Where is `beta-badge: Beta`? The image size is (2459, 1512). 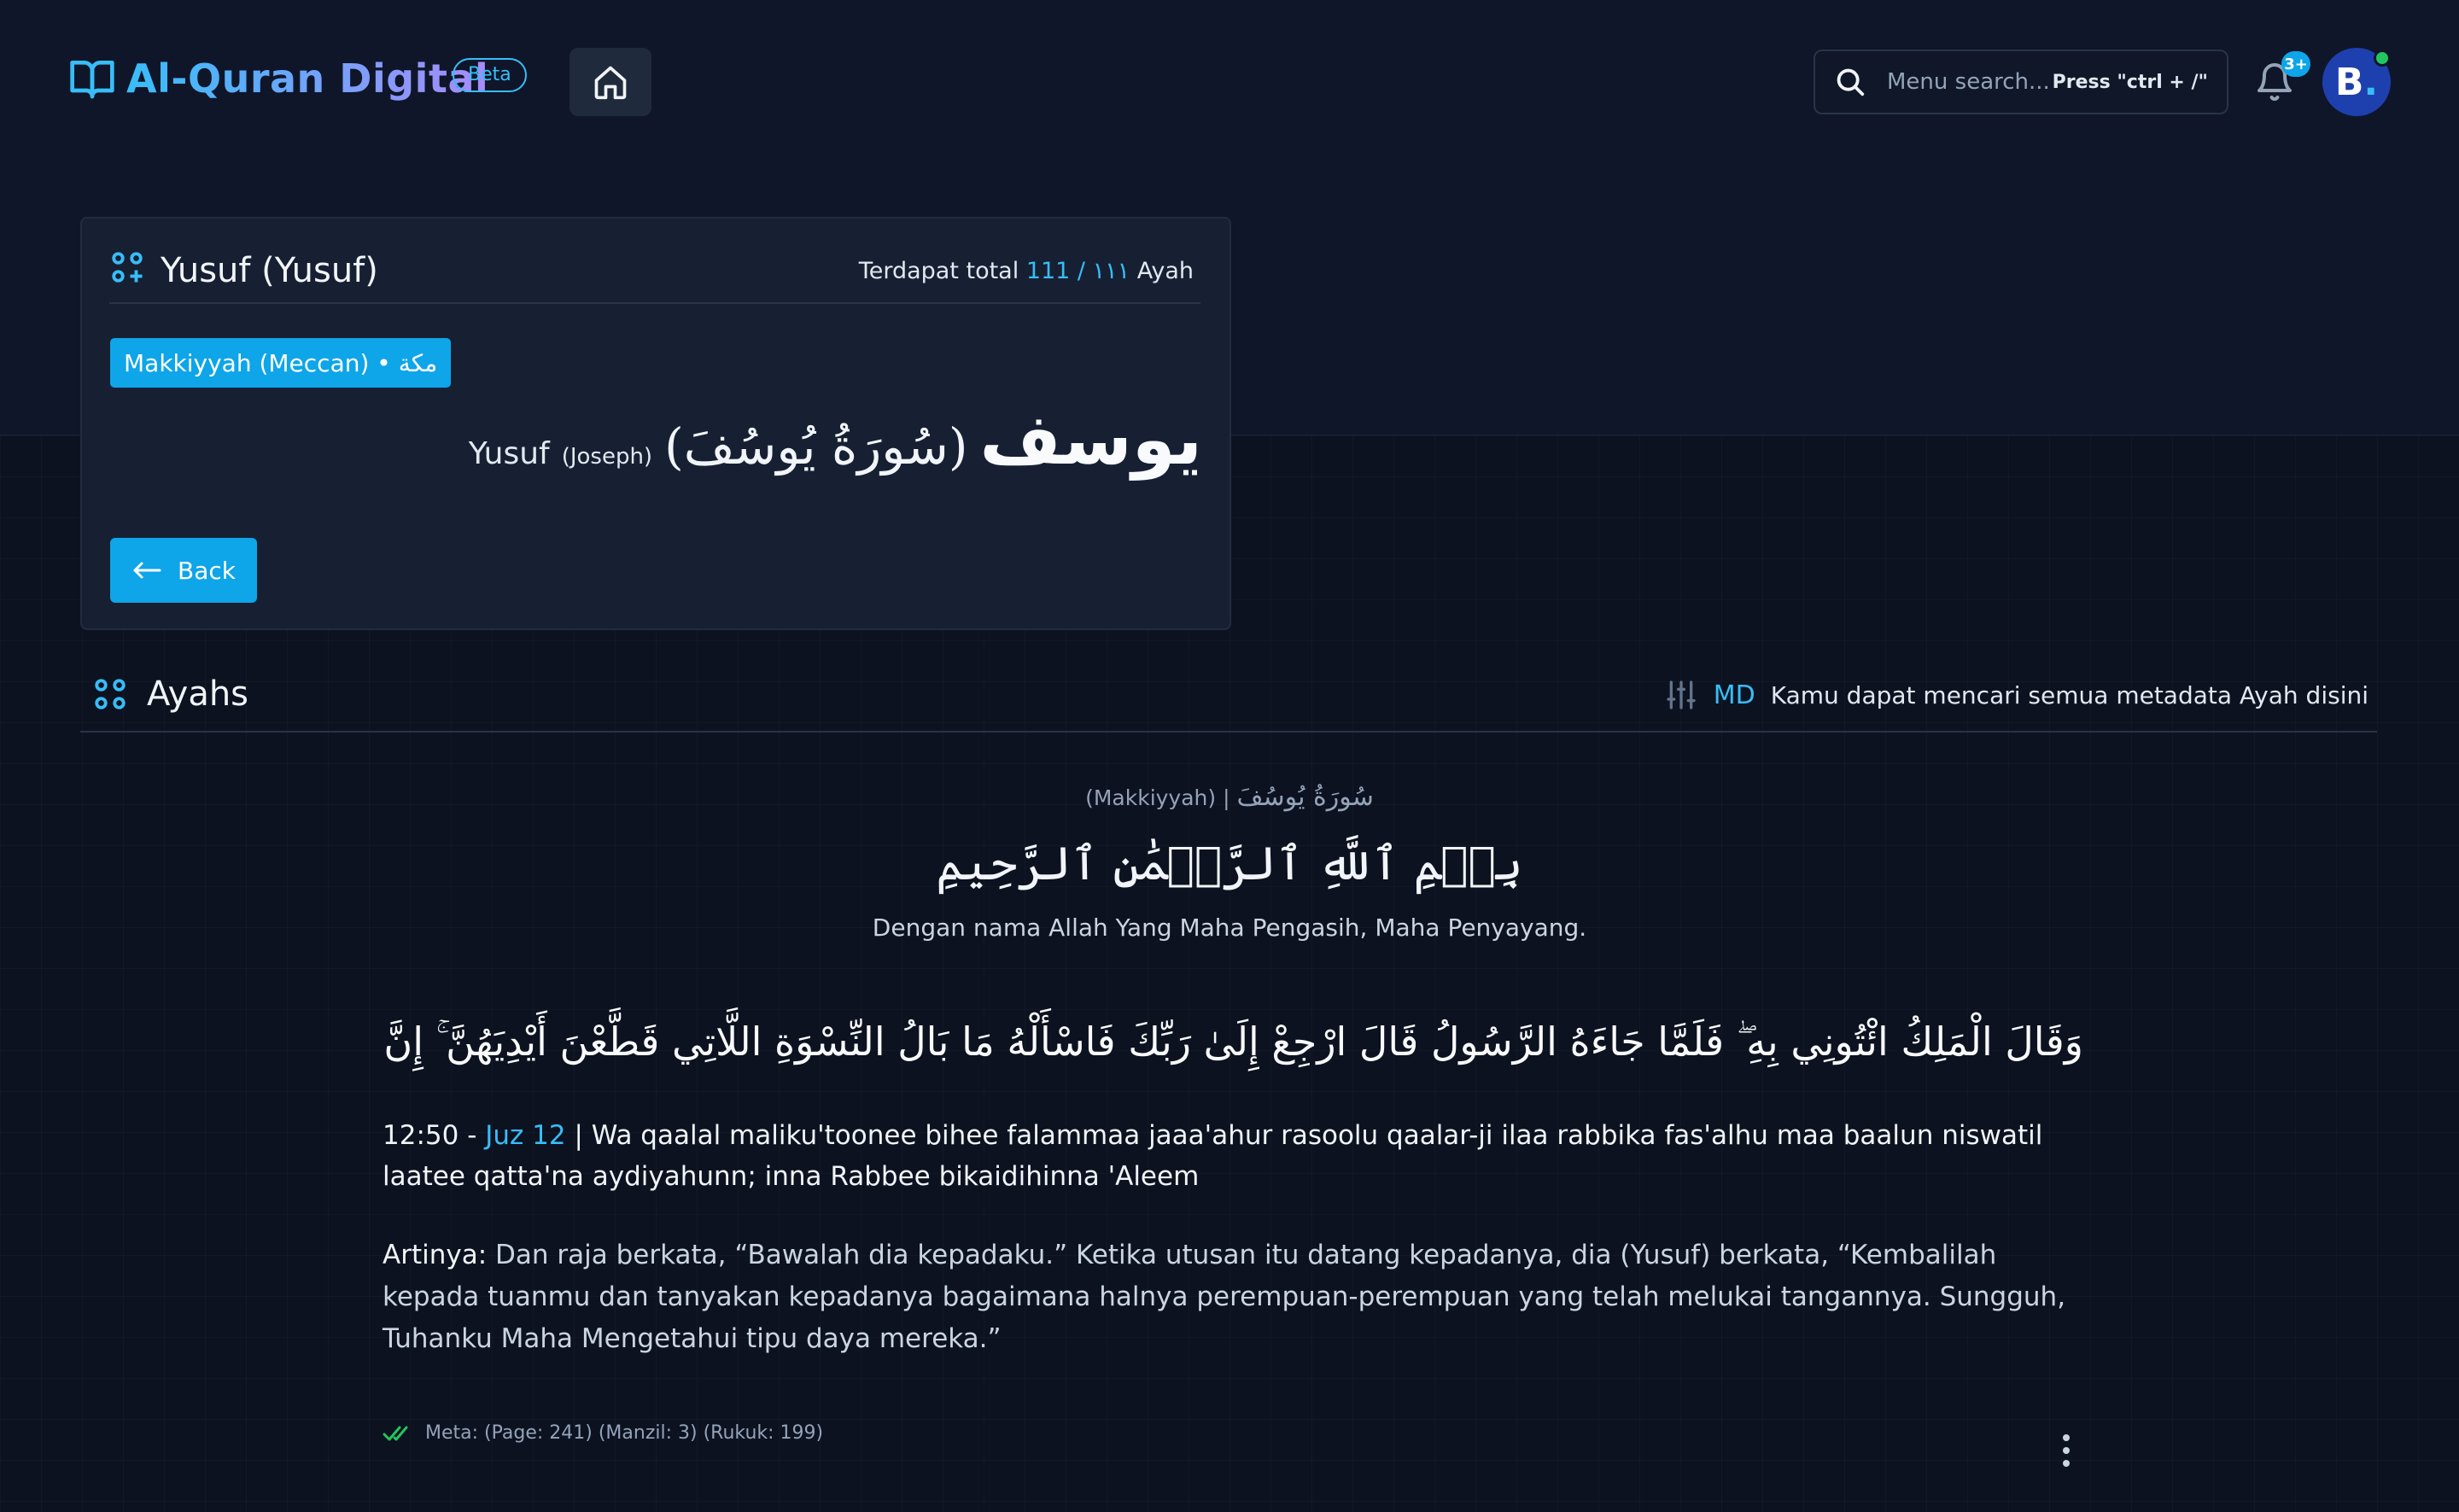 beta-badge: Beta is located at coordinates (490, 75).